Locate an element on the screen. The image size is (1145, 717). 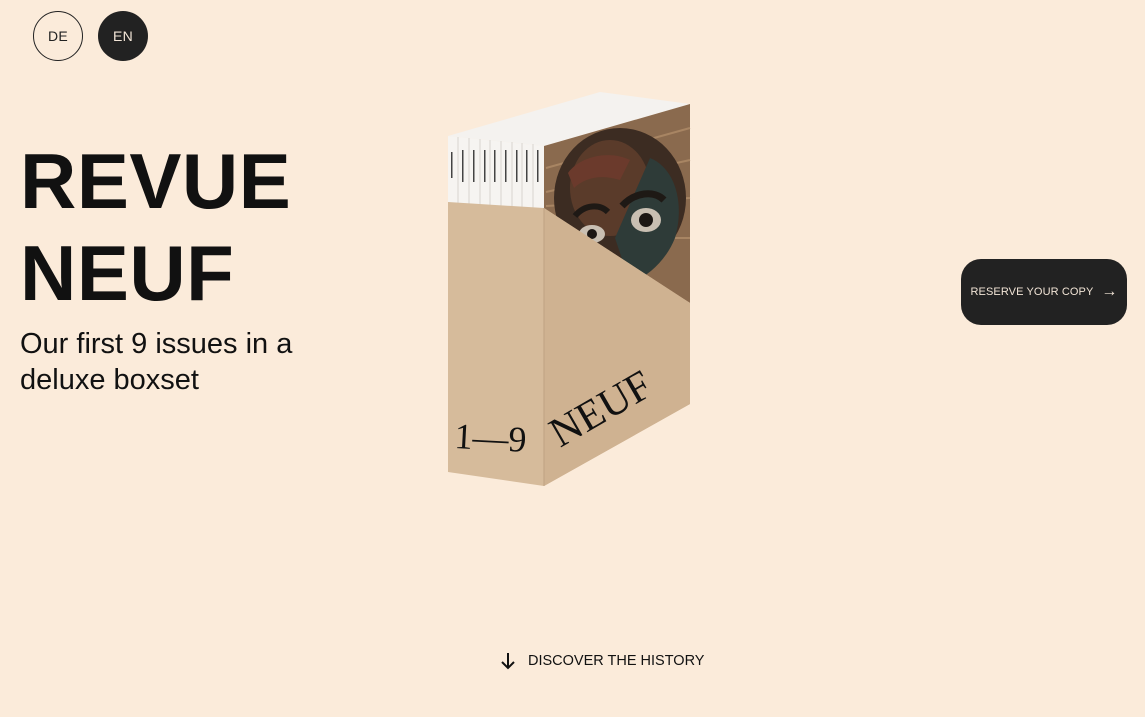
language-switcher: DE EN is located at coordinates (90, 36).